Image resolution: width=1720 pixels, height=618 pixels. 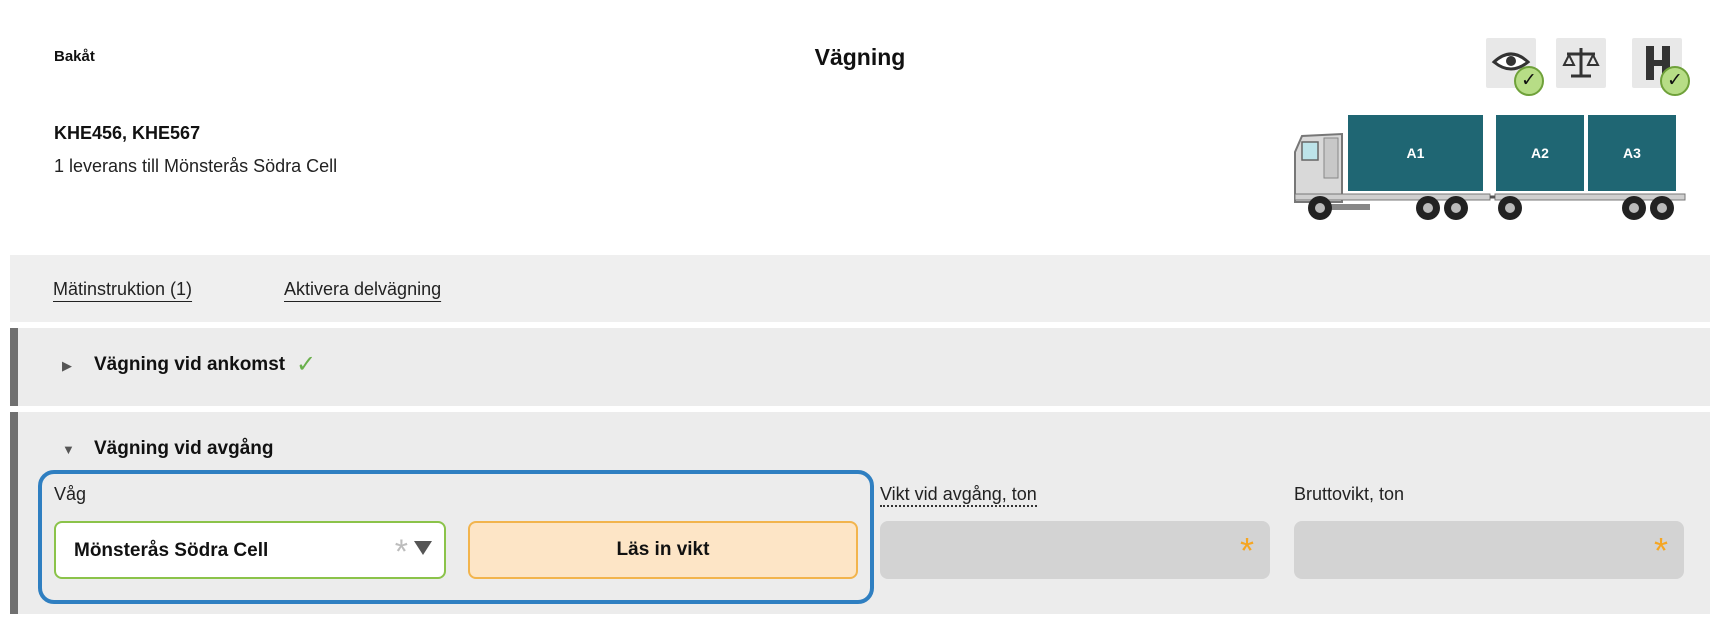 What do you see at coordinates (663, 550) in the screenshot?
I see `read-weight-button: Läs in vikt` at bounding box center [663, 550].